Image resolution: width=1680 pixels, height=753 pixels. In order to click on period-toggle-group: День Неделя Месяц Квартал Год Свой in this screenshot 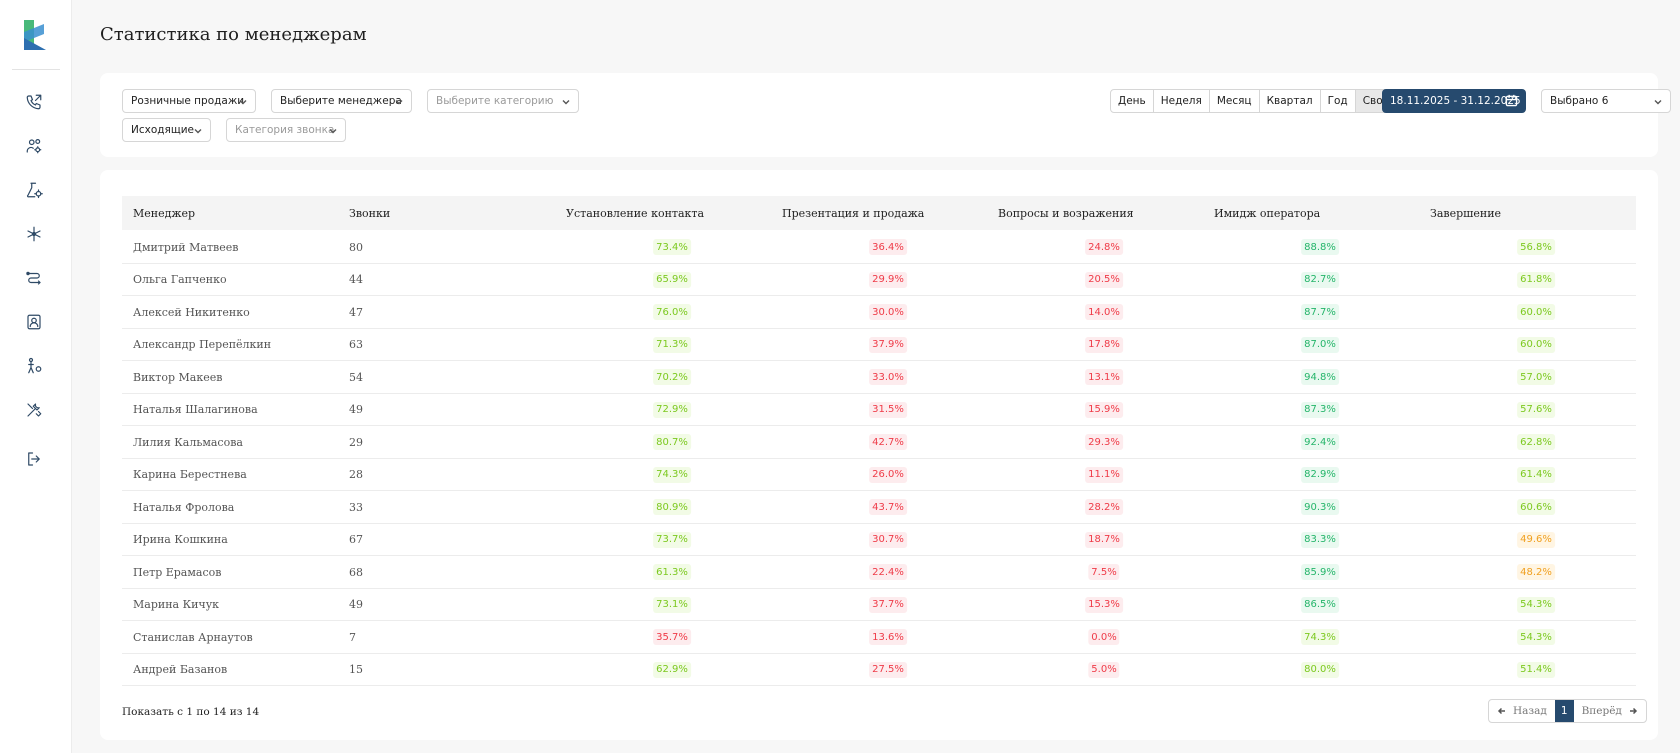, I will do `click(1254, 101)`.